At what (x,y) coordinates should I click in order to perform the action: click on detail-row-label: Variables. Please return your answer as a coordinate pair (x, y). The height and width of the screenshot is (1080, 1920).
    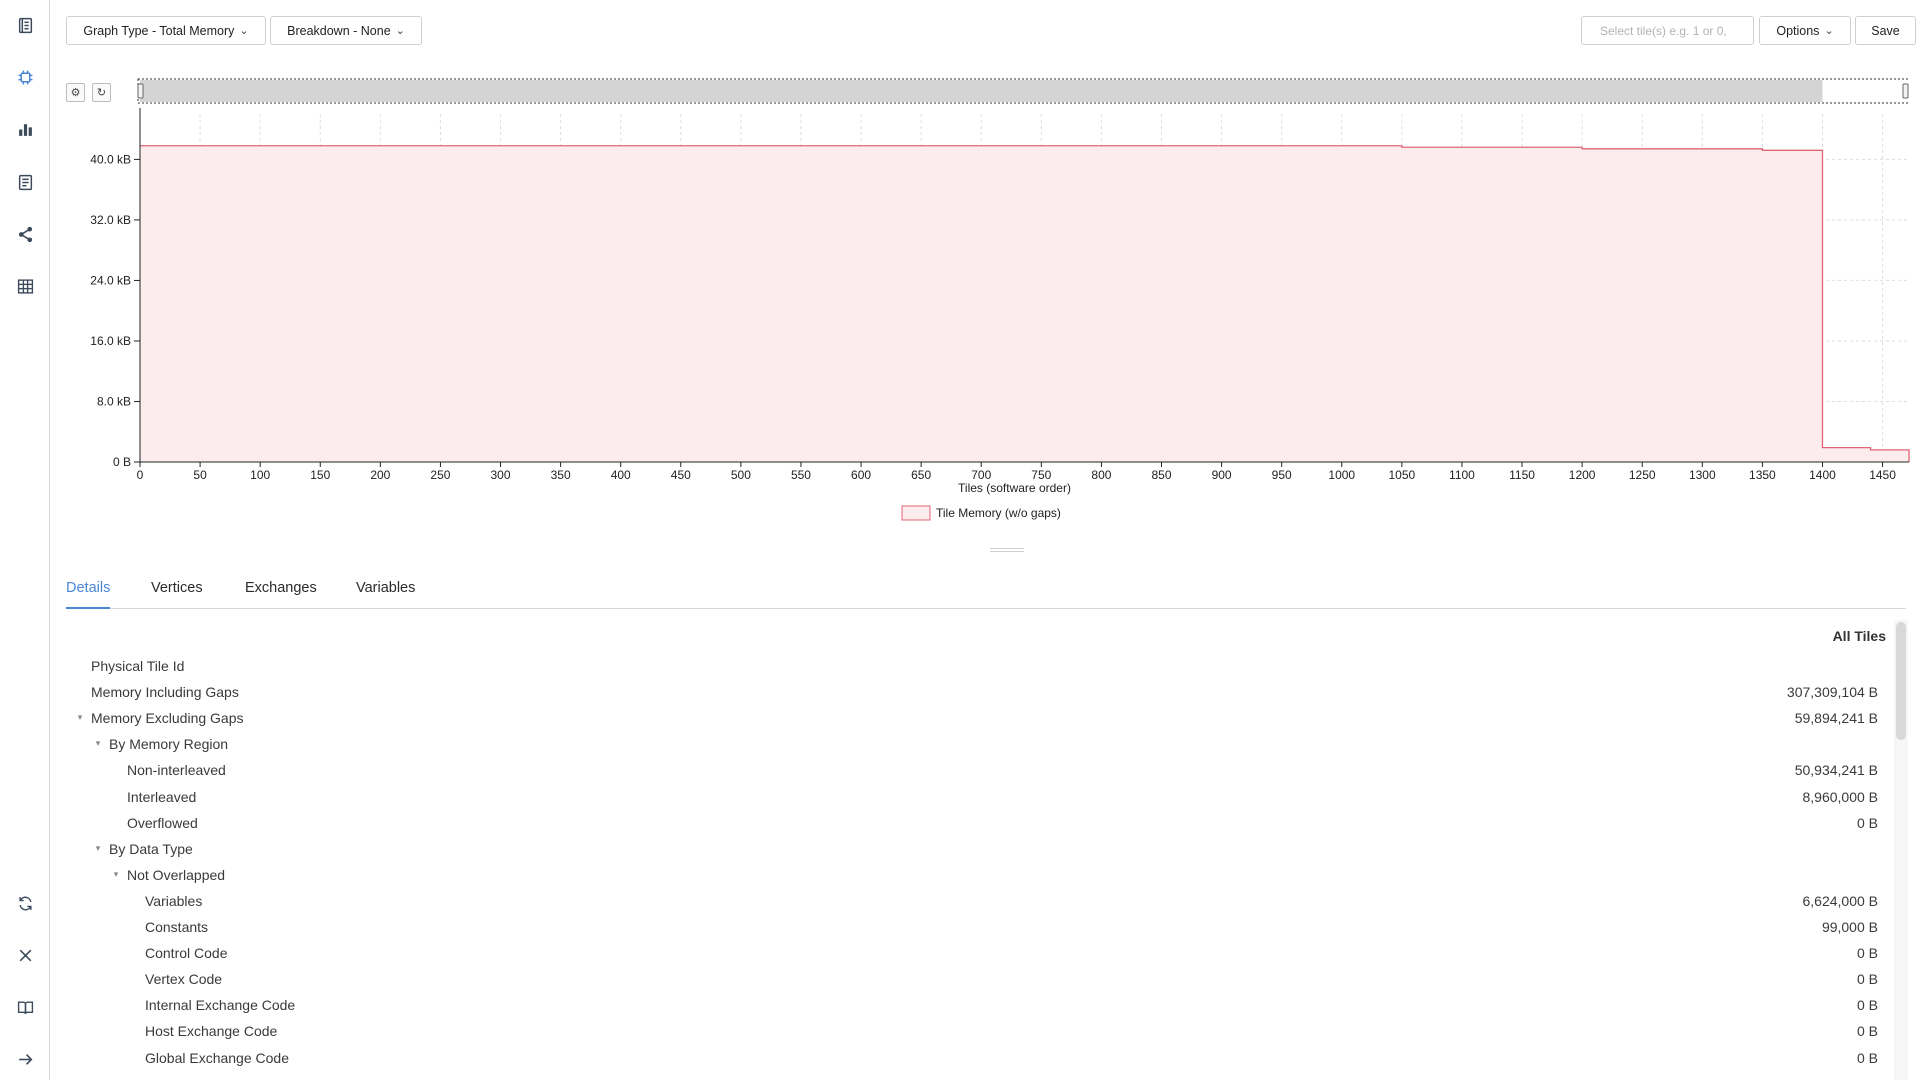
    Looking at the image, I should click on (174, 900).